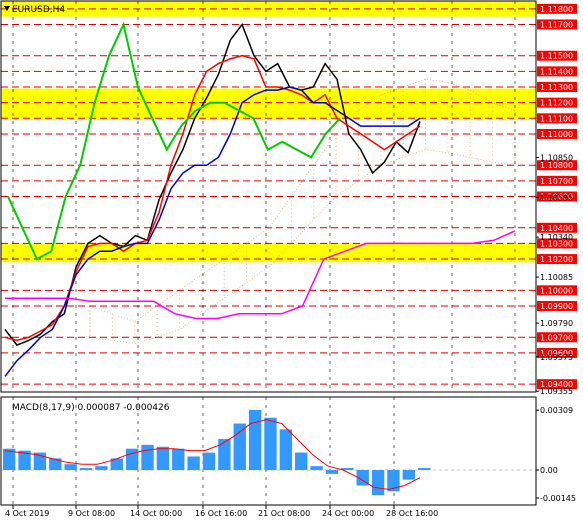  What do you see at coordinates (38, 10) in the screenshot?
I see `chart-title: EURUSD,H4` at bounding box center [38, 10].